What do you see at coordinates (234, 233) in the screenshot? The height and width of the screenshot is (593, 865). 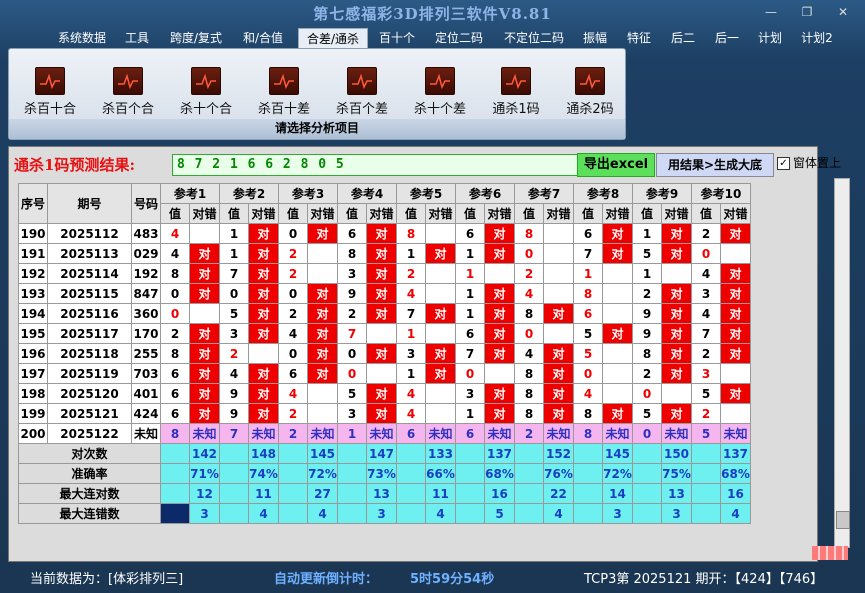 I see `cell-value: 1` at bounding box center [234, 233].